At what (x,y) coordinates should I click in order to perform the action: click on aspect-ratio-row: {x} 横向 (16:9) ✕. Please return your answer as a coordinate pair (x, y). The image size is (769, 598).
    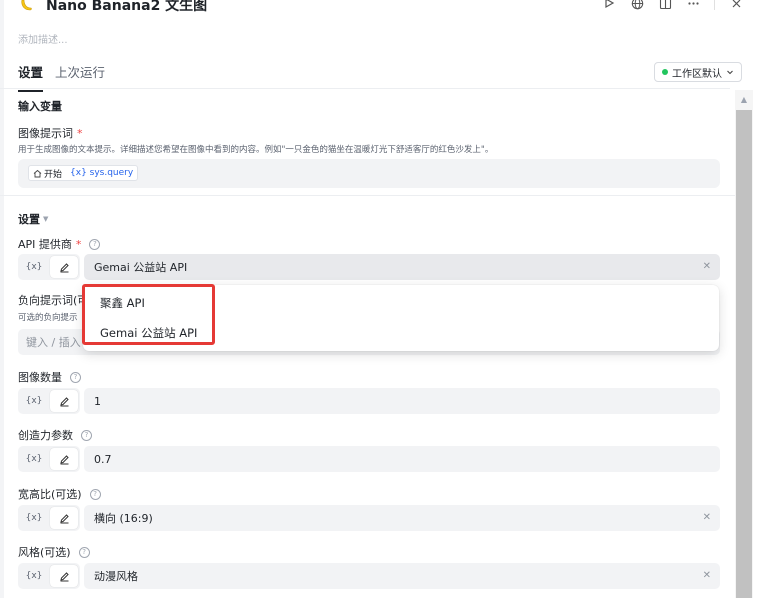
    Looking at the image, I should click on (369, 518).